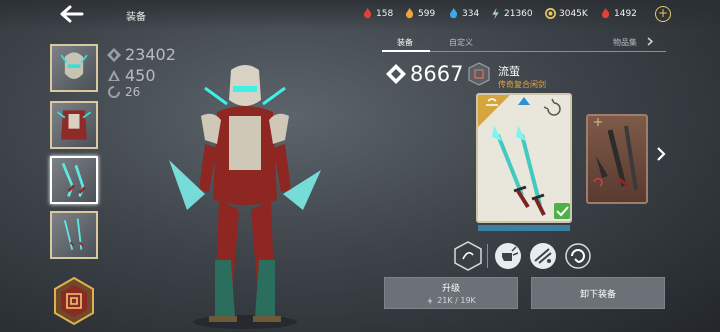 Image resolution: width=720 pixels, height=332 pixels. What do you see at coordinates (136, 17) in the screenshot?
I see `page-title: 装备` at bounding box center [136, 17].